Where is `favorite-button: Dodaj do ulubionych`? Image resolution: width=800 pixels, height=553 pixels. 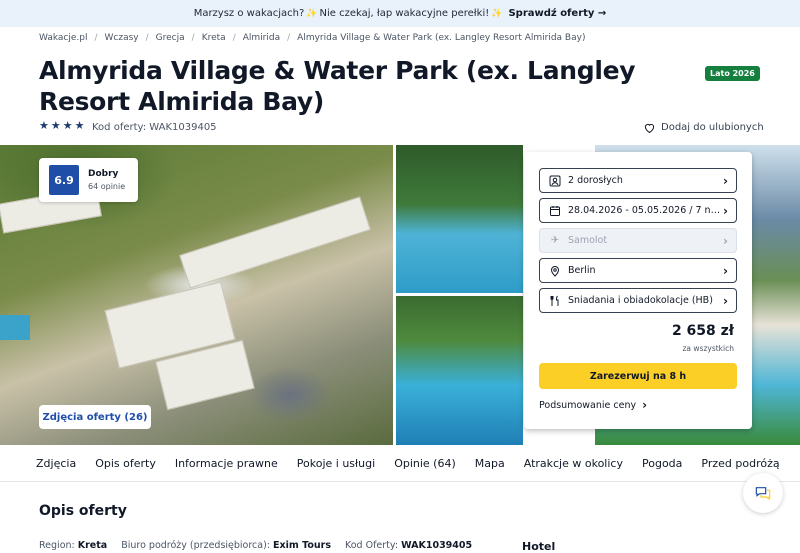 favorite-button: Dodaj do ulubionych is located at coordinates (704, 127).